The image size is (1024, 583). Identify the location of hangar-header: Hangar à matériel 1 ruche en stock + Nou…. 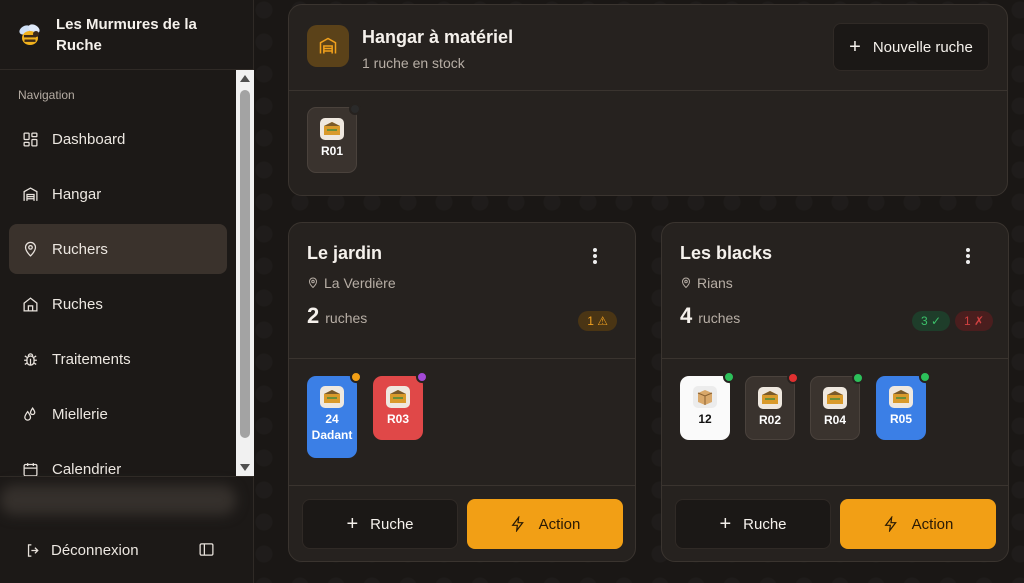
(648, 48).